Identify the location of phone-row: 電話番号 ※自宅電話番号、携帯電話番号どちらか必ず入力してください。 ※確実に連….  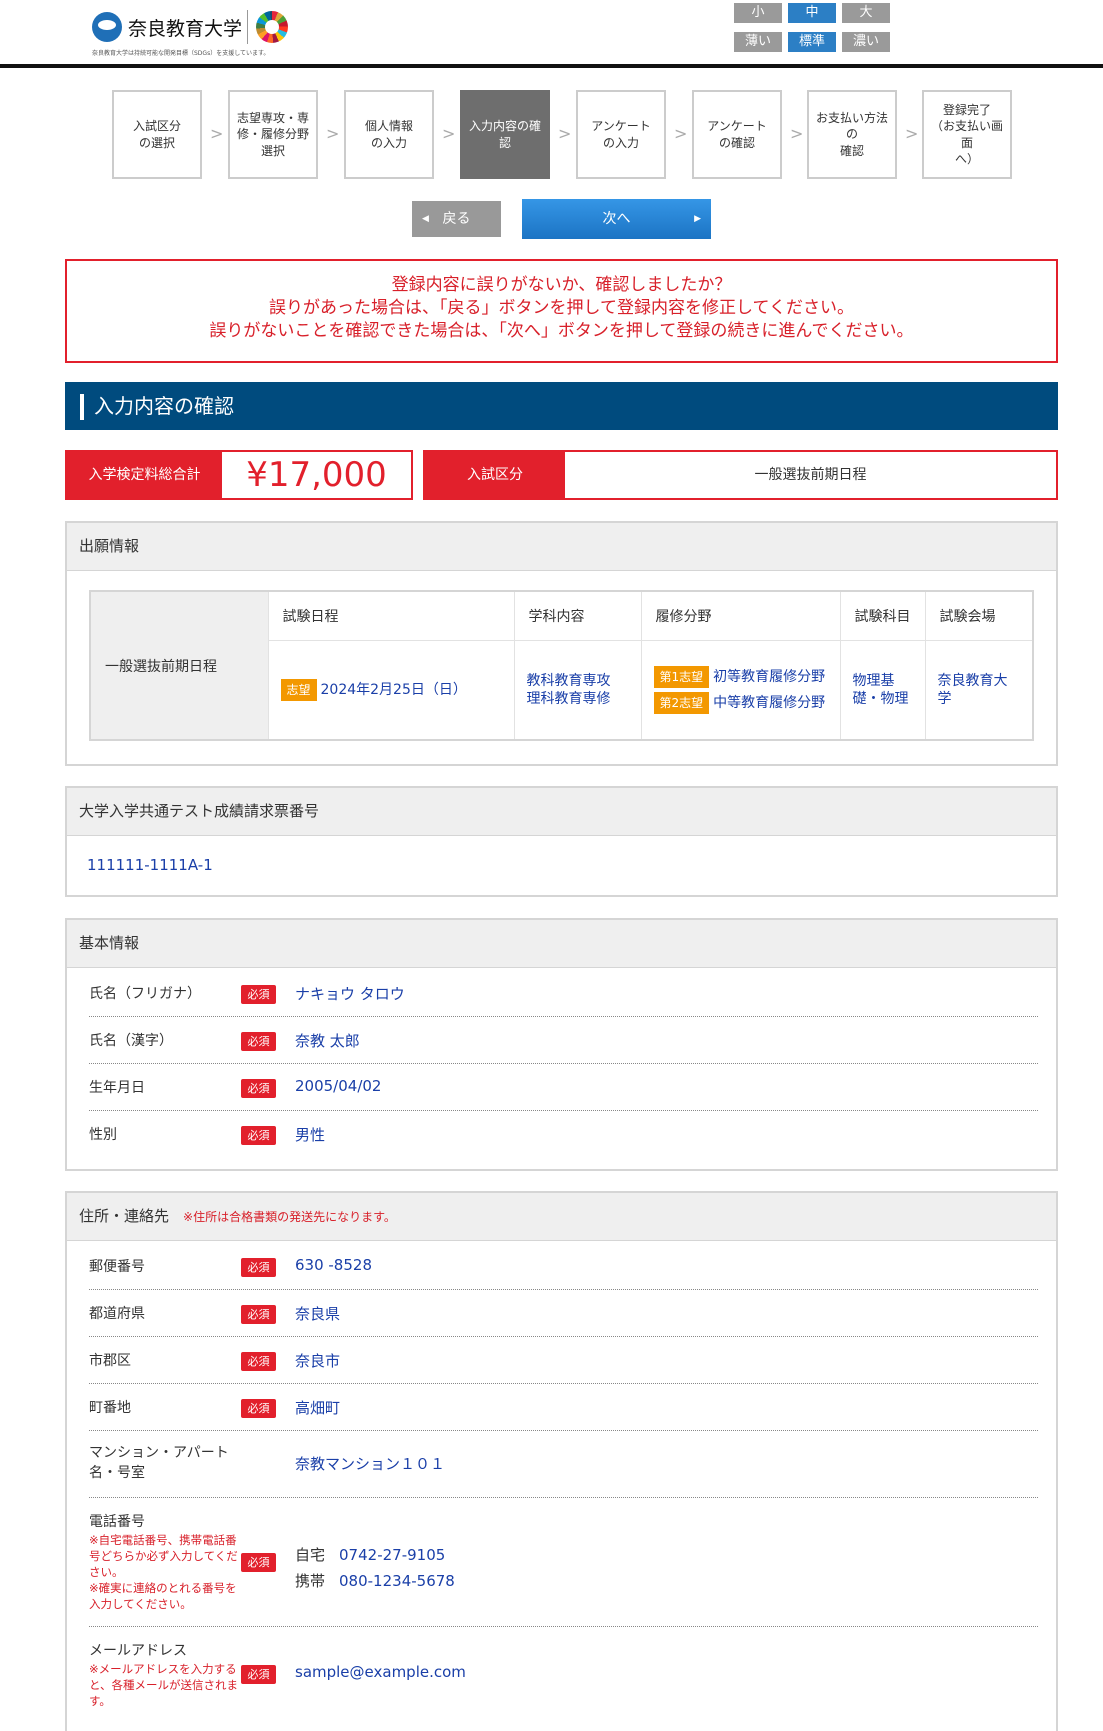
(563, 1562).